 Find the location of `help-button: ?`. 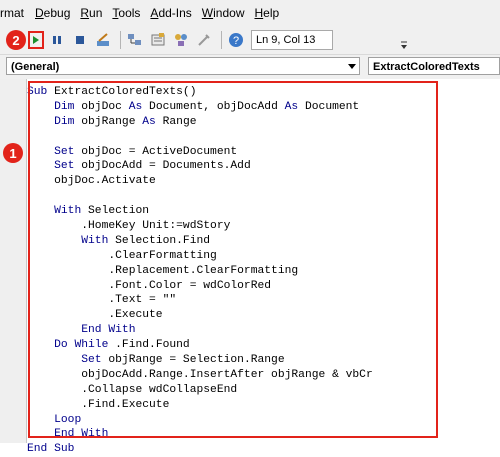

help-button: ? is located at coordinates (236, 40).